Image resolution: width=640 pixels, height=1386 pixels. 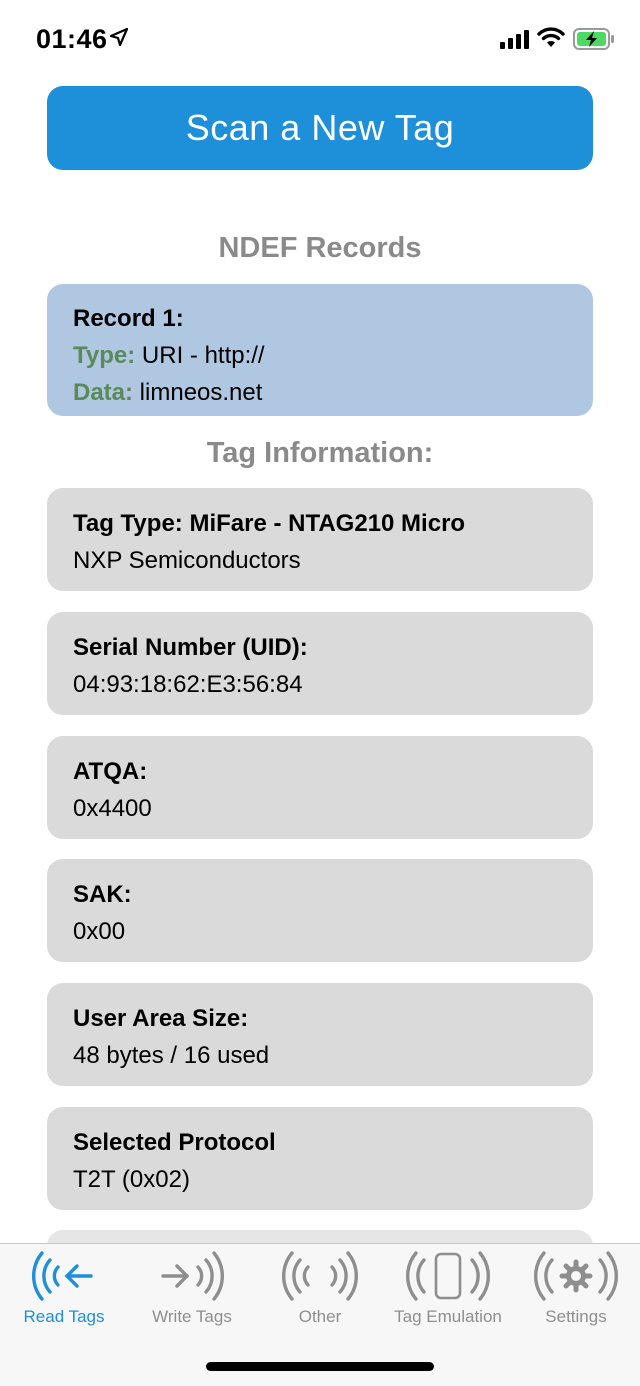 I want to click on serial-number-value: 04:93:18:62:E3:56:84, so click(x=188, y=684).